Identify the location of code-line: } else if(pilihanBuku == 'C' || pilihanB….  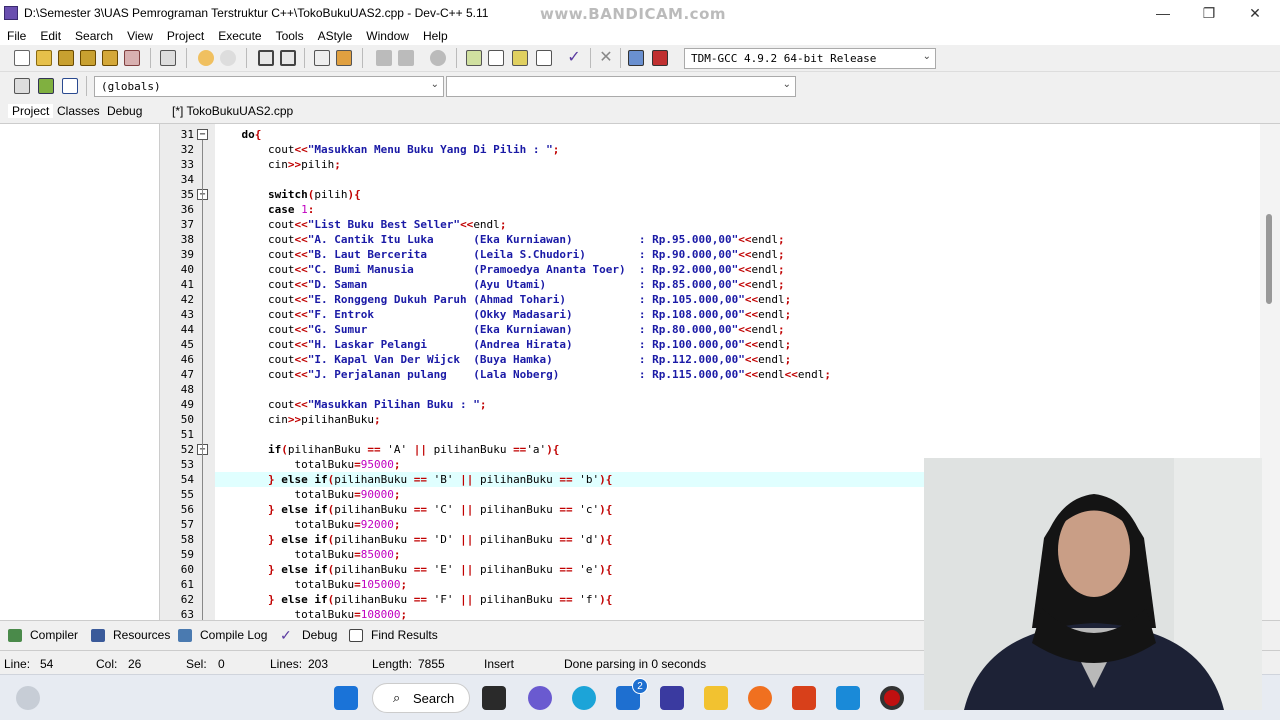
(413, 509).